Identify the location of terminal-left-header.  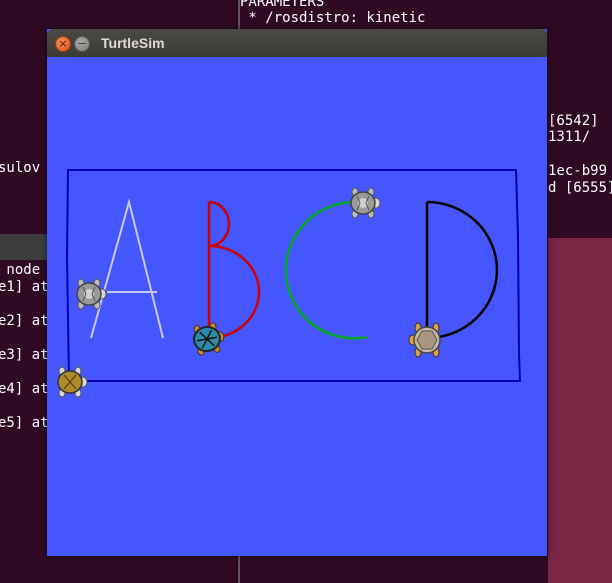
(25, 247).